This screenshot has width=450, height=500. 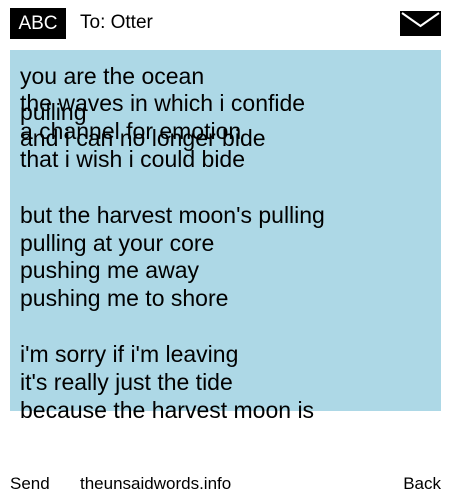 I want to click on message-line: because the harvest moon is, so click(x=167, y=410).